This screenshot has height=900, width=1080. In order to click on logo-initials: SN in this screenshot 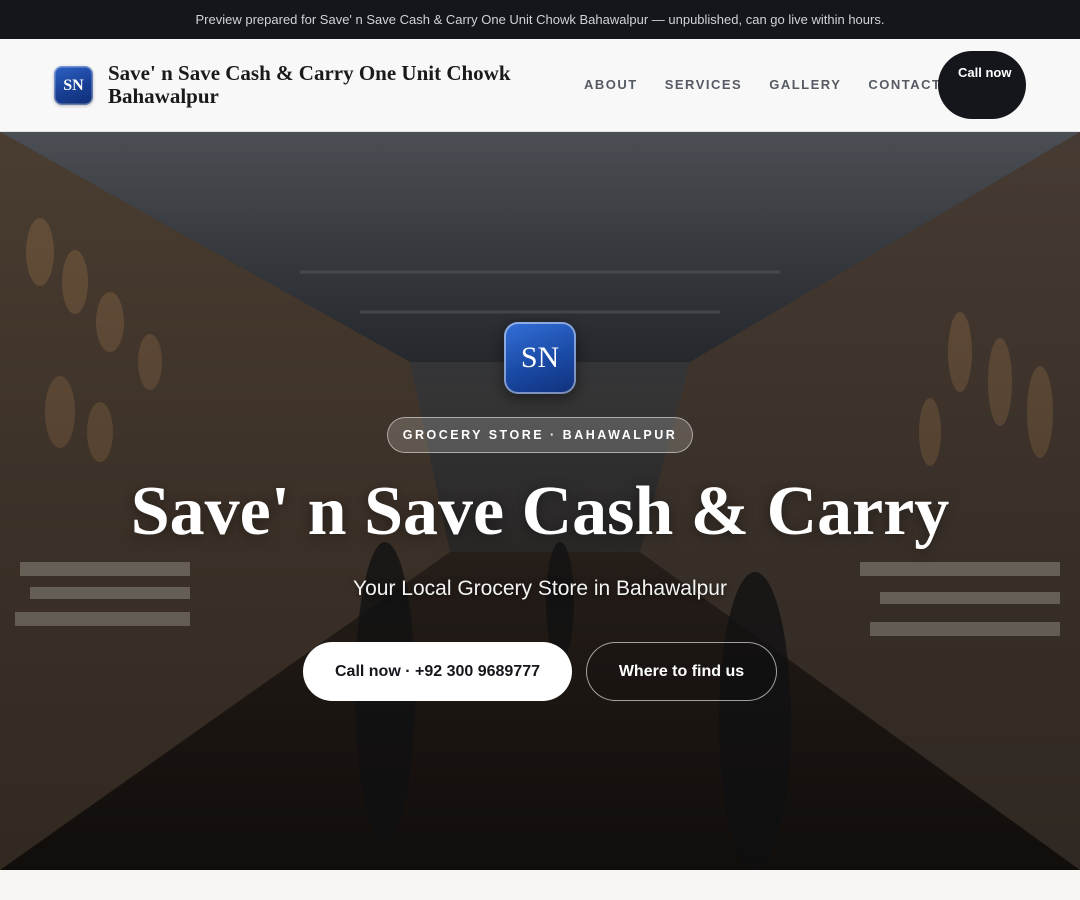, I will do `click(73, 85)`.